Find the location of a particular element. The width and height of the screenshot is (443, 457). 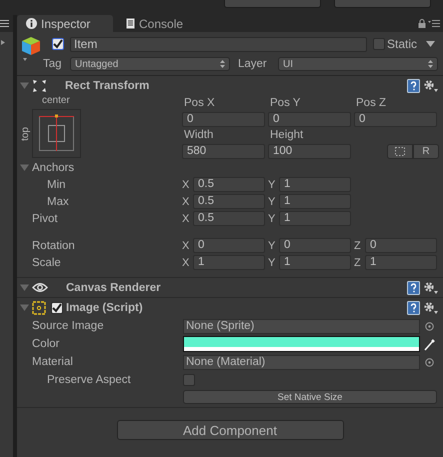

raw-edit-button: R is located at coordinates (426, 151).